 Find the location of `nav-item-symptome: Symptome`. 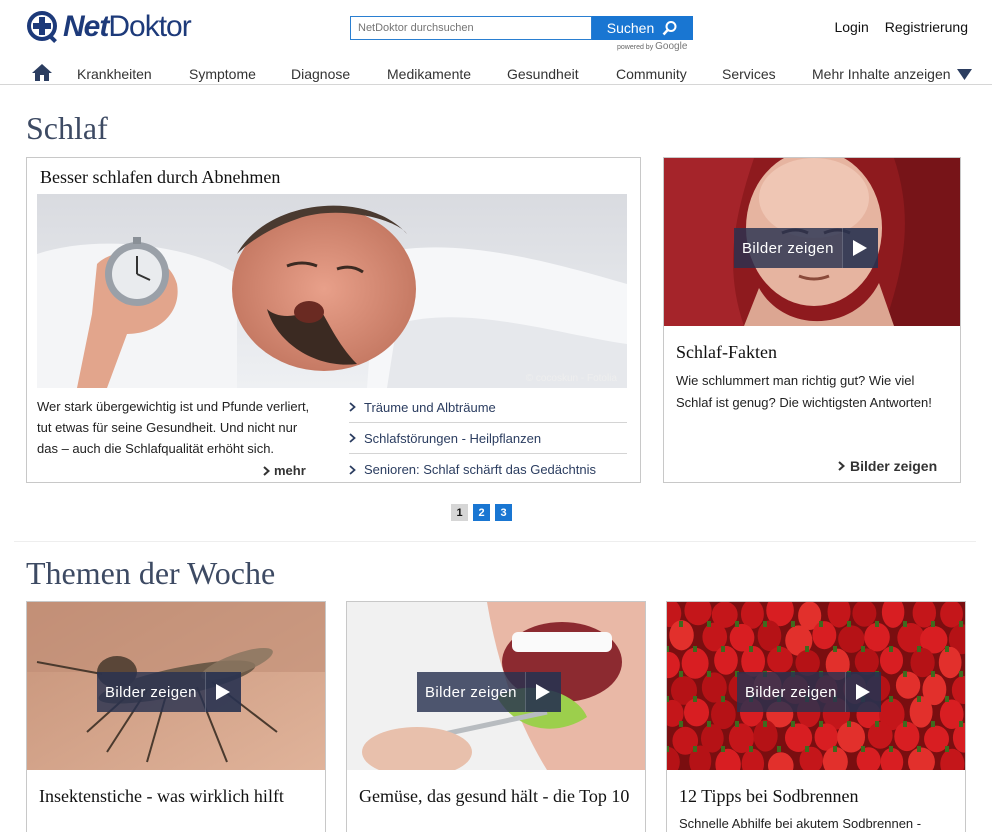

nav-item-symptome: Symptome is located at coordinates (222, 74).